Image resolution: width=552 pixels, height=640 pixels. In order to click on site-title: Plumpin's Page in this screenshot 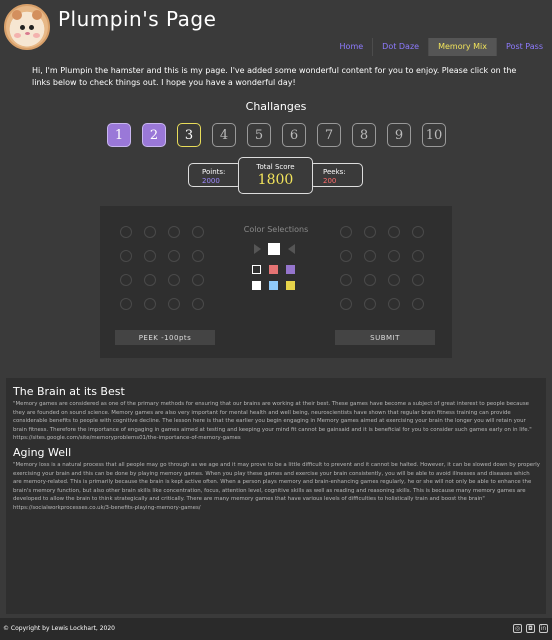, I will do `click(137, 19)`.